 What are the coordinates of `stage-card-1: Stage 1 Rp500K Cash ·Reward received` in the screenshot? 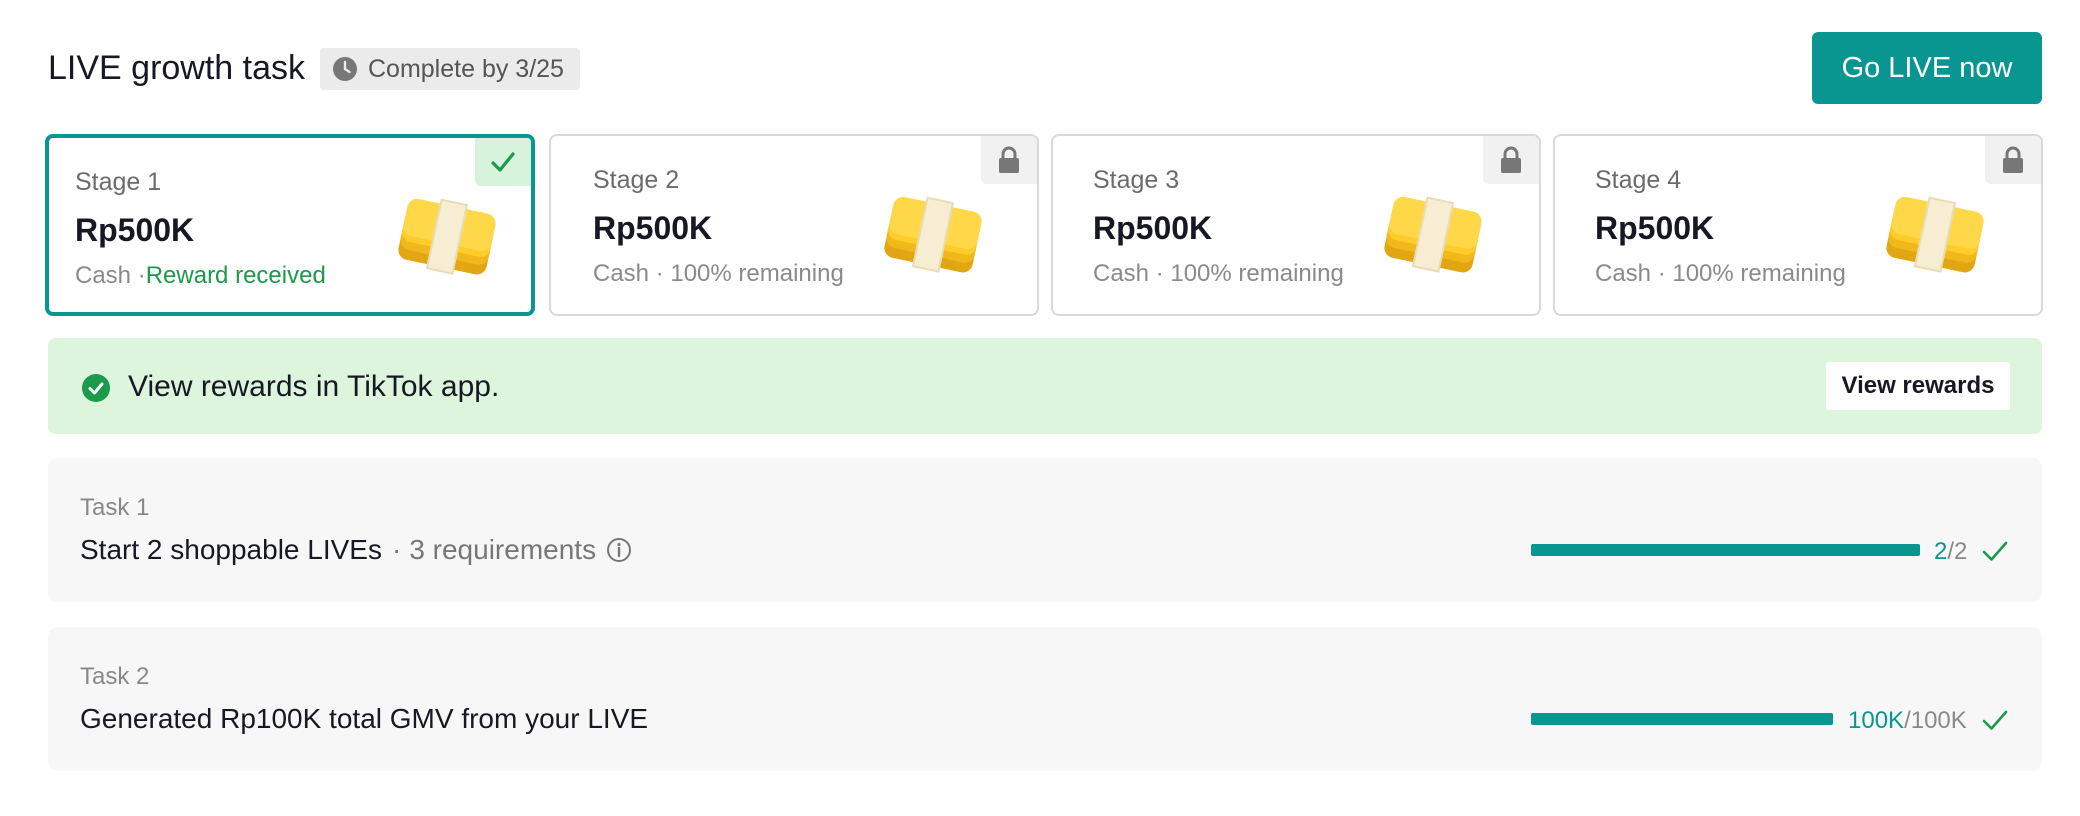 It's located at (290, 225).